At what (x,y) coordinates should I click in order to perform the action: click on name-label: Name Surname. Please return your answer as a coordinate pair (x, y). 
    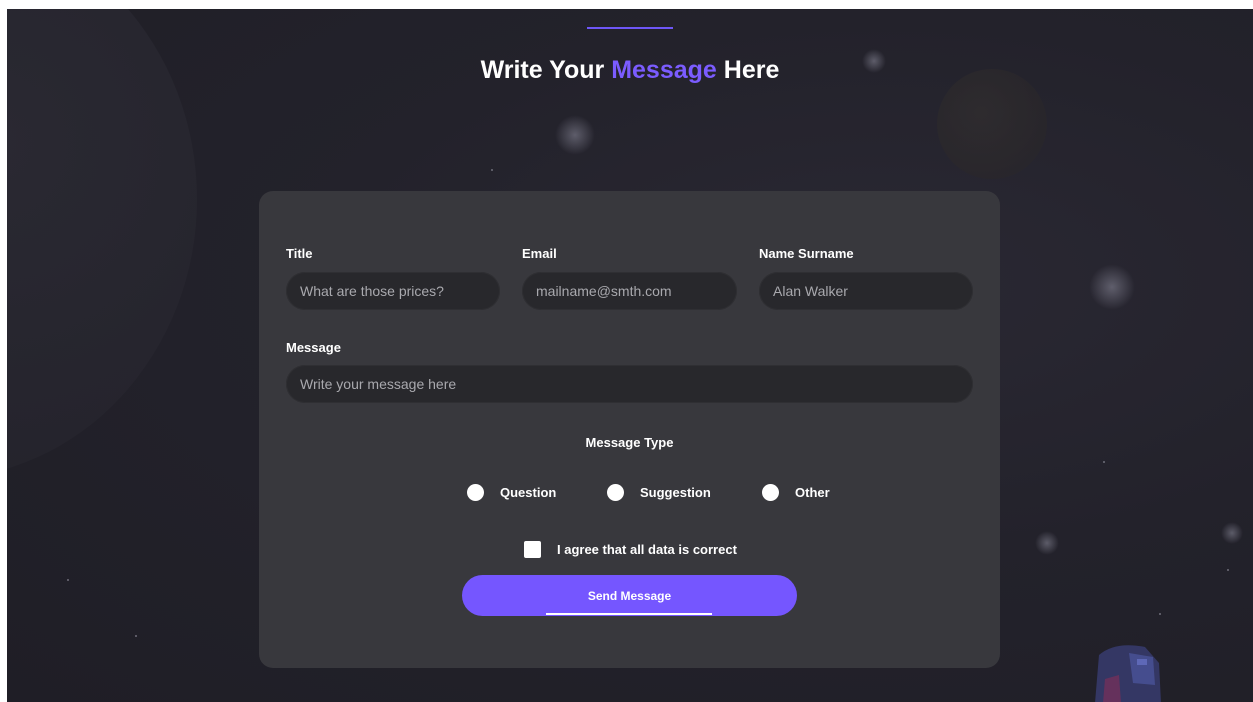
    Looking at the image, I should click on (806, 253).